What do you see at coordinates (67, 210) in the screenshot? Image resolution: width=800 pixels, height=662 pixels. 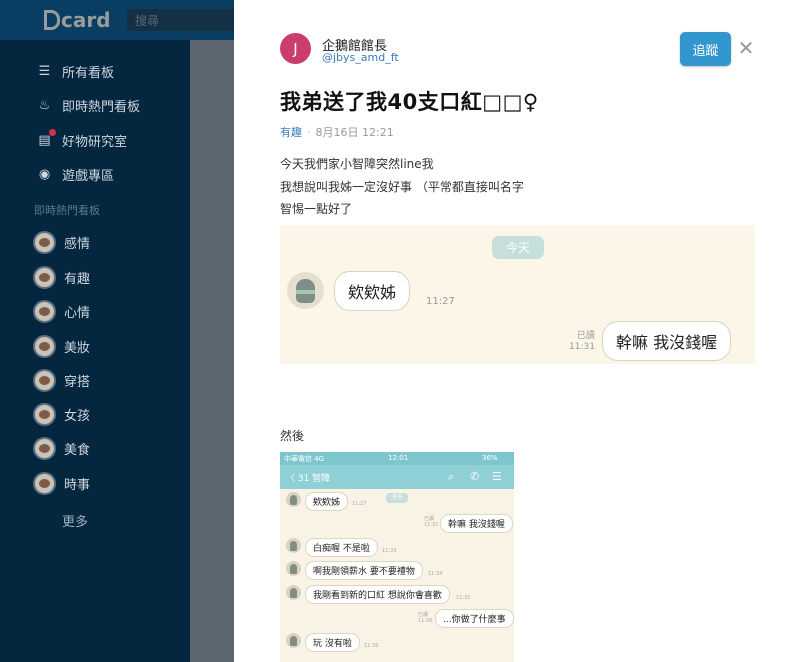 I see `sidebar-section-title: 即時熱門看板` at bounding box center [67, 210].